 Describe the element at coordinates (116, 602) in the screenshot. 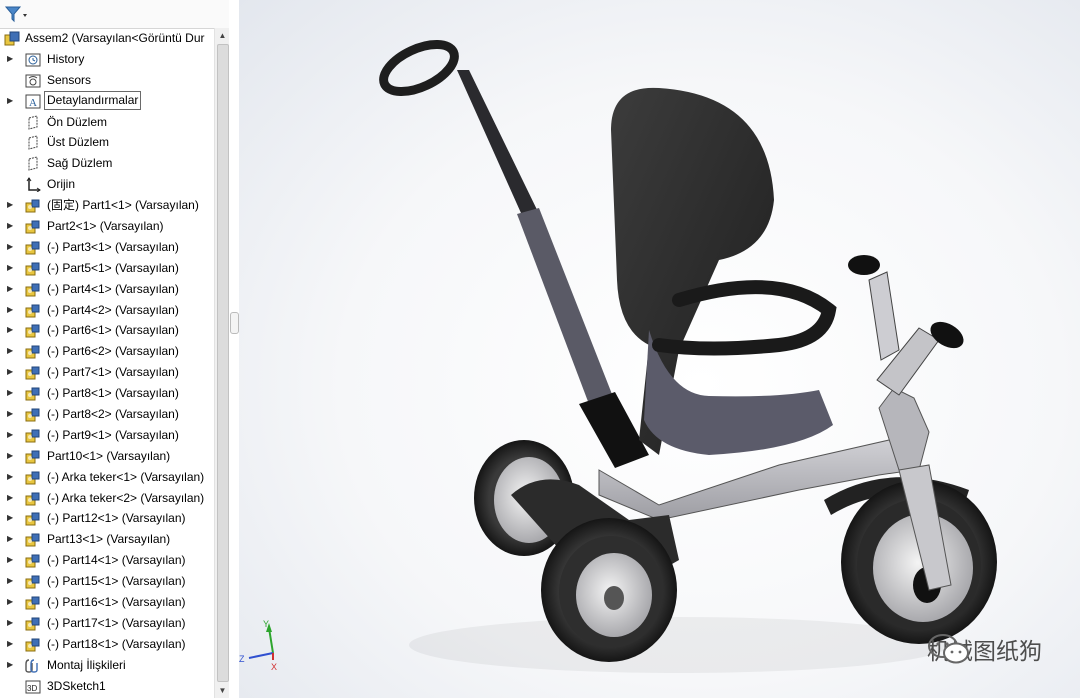

I see `tree-item-label: (-) Part16<1> (Varsayılan)` at that location.